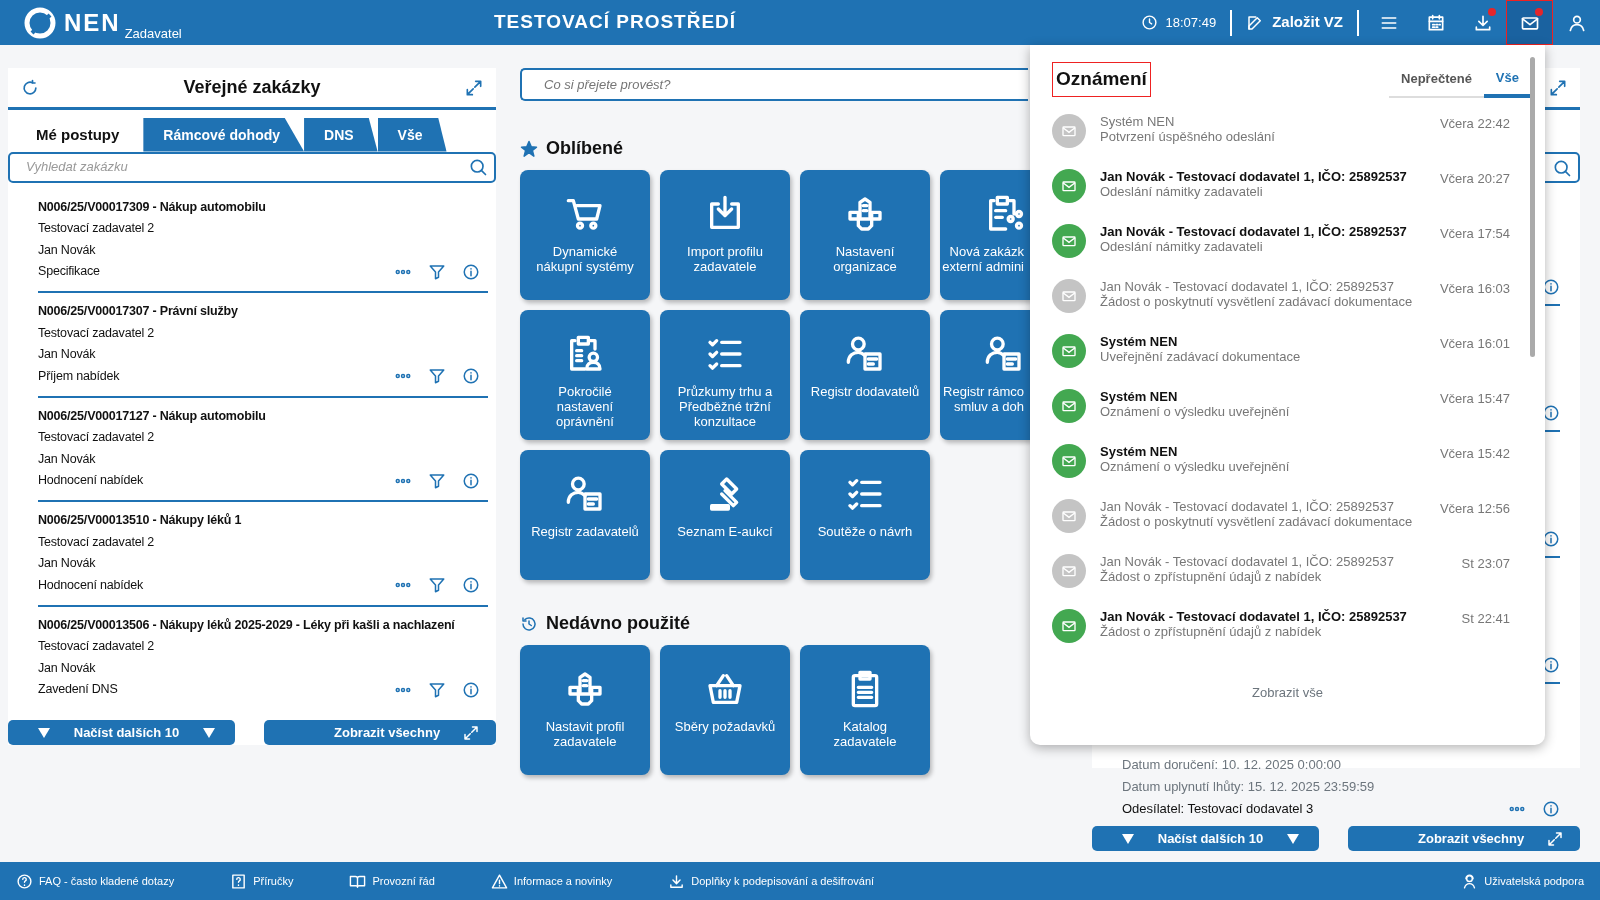 The image size is (1600, 900). I want to click on notification-time: Včera 22:42, so click(1474, 124).